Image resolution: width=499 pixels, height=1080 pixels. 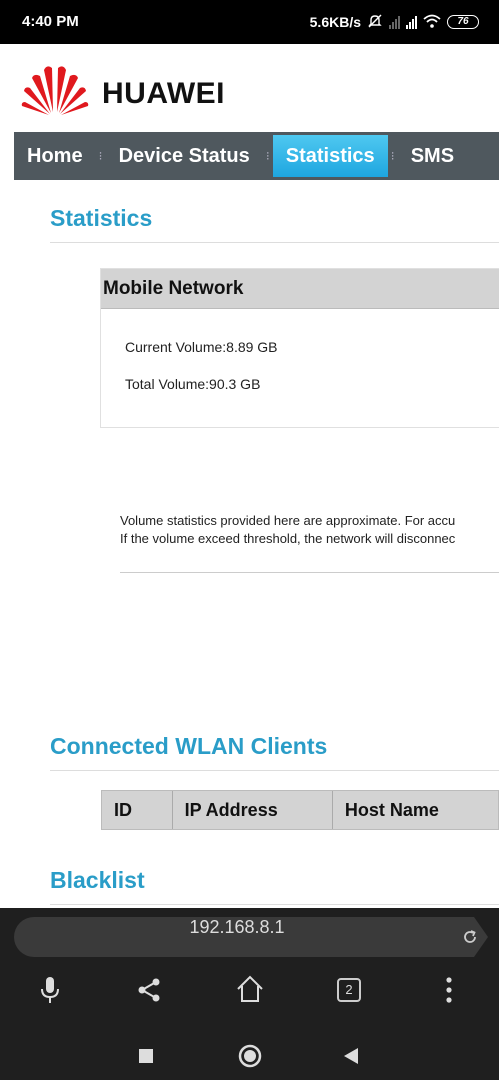 What do you see at coordinates (137, 810) in the screenshot?
I see `column-id: ID` at bounding box center [137, 810].